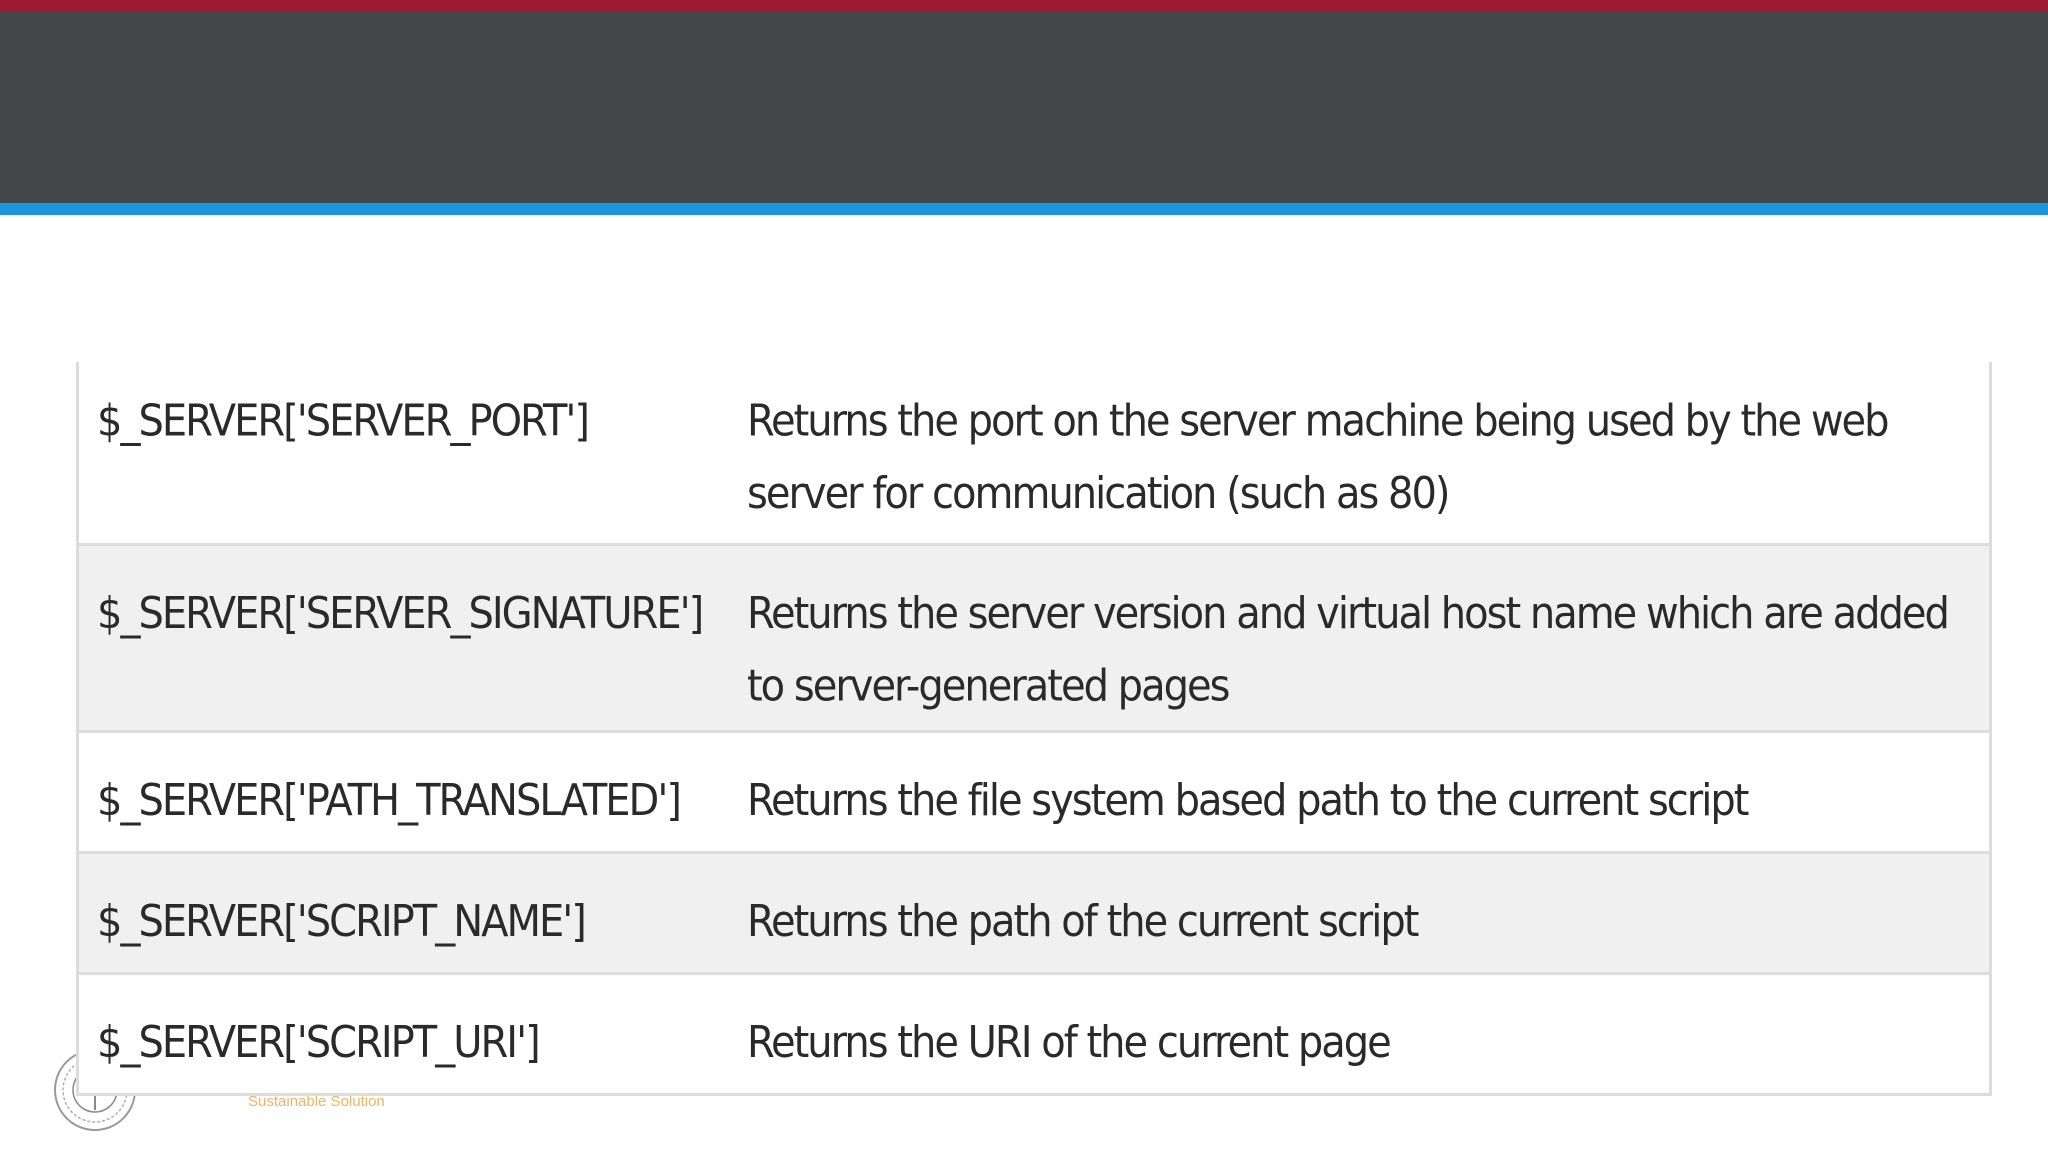  Describe the element at coordinates (1024, 6) in the screenshot. I see `top-accent-strip` at that location.